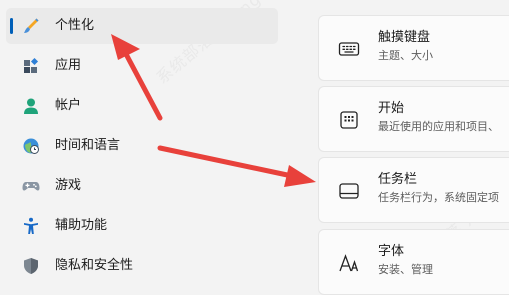 The width and height of the screenshot is (509, 295). Describe the element at coordinates (31, 186) in the screenshot. I see `gamepad-icon` at that location.